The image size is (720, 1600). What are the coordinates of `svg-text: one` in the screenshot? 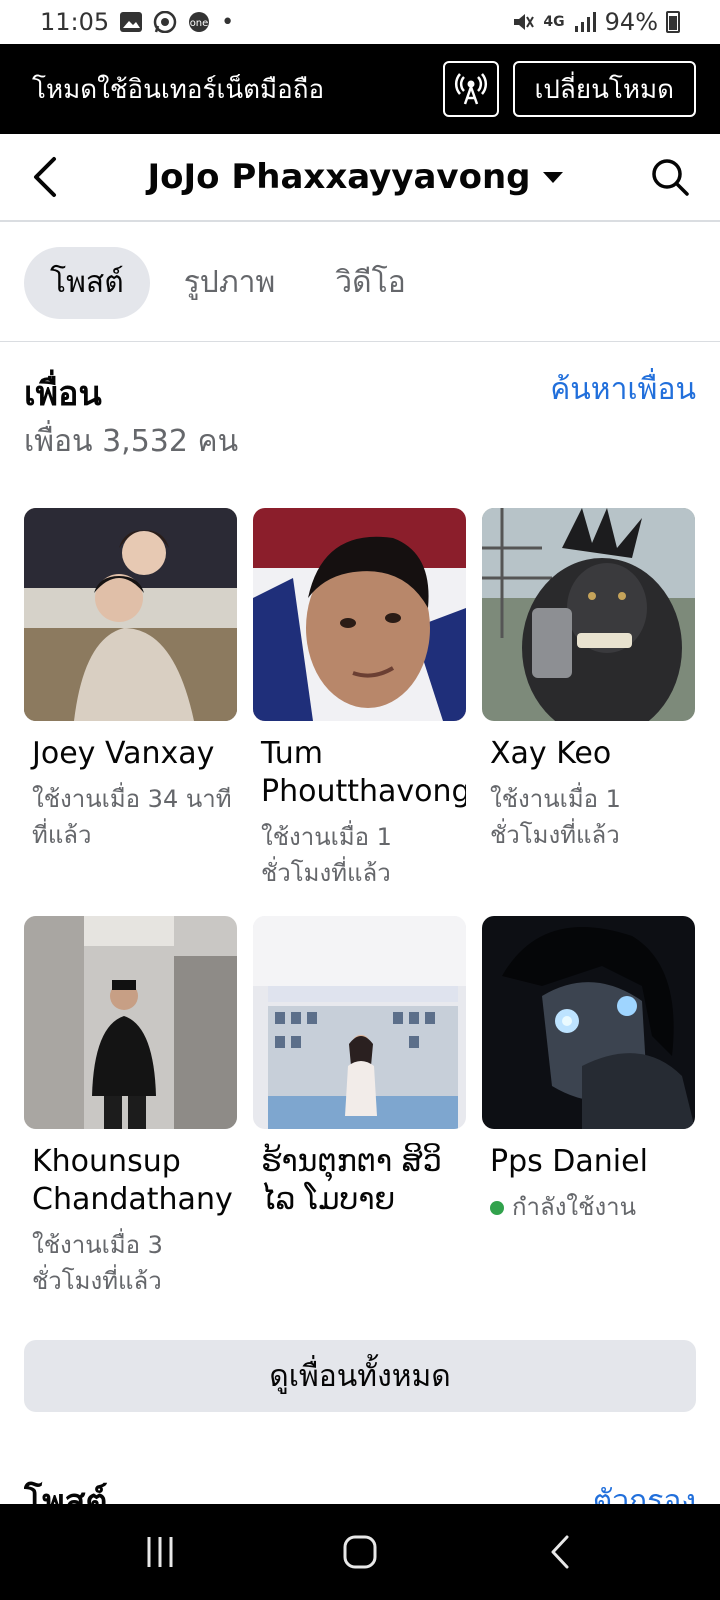 It's located at (199, 23).